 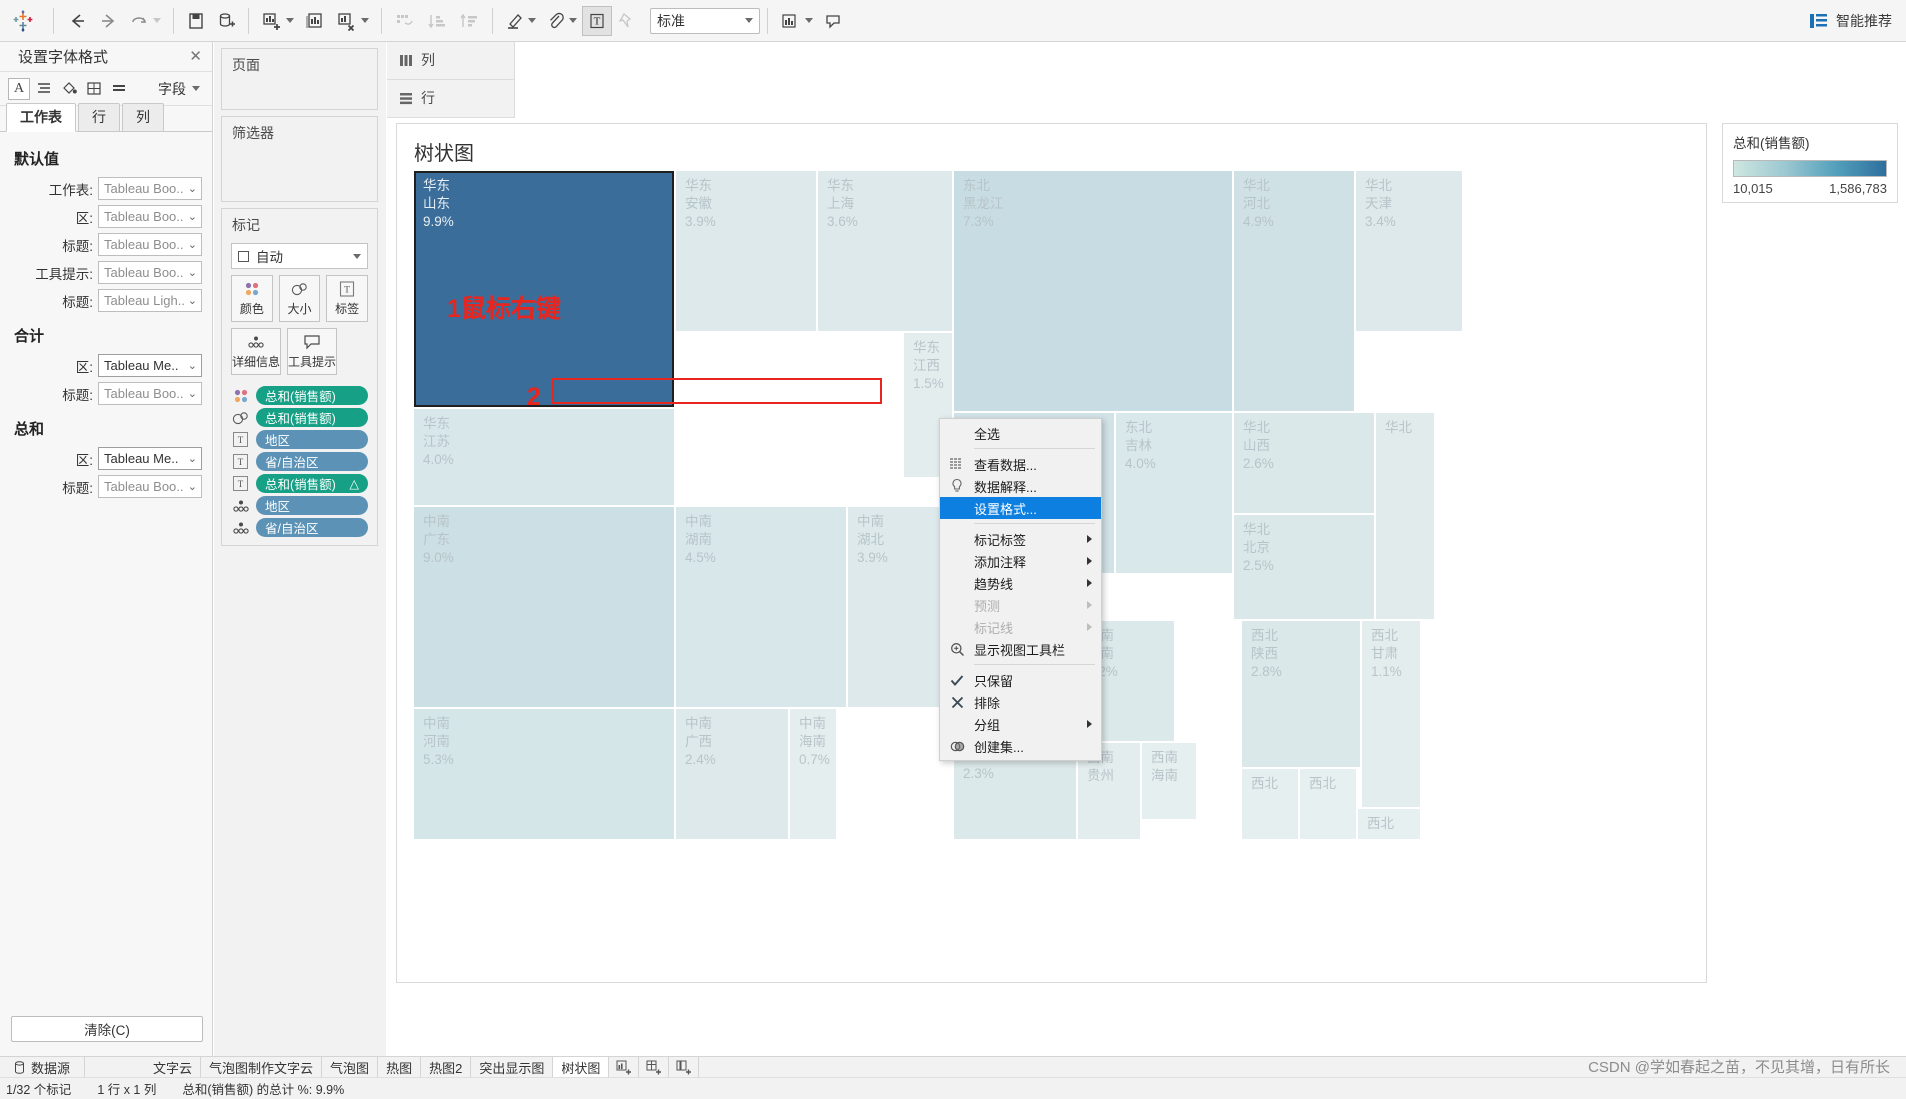 What do you see at coordinates (77, 21) in the screenshot?
I see `back-button` at bounding box center [77, 21].